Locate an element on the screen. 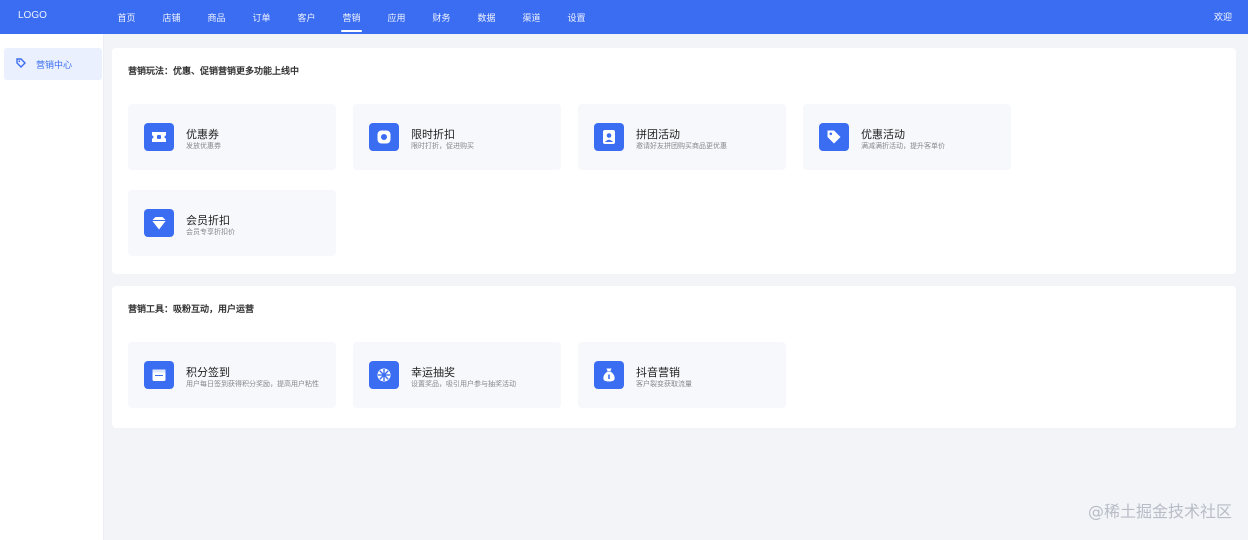 Image resolution: width=1248 pixels, height=540 pixels. card-title: 限时折扣 is located at coordinates (433, 135).